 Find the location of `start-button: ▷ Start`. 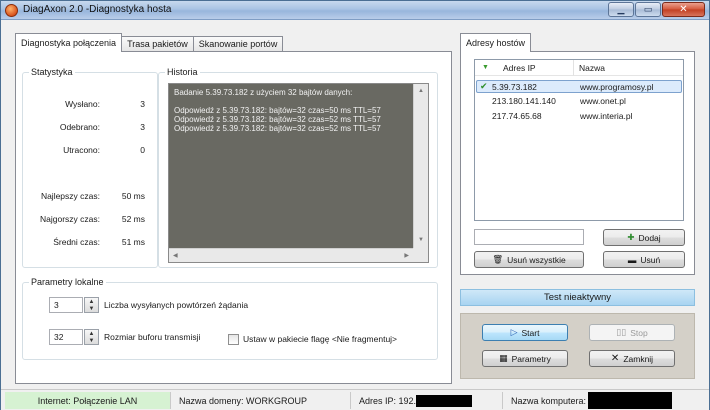

start-button: ▷ Start is located at coordinates (525, 332).